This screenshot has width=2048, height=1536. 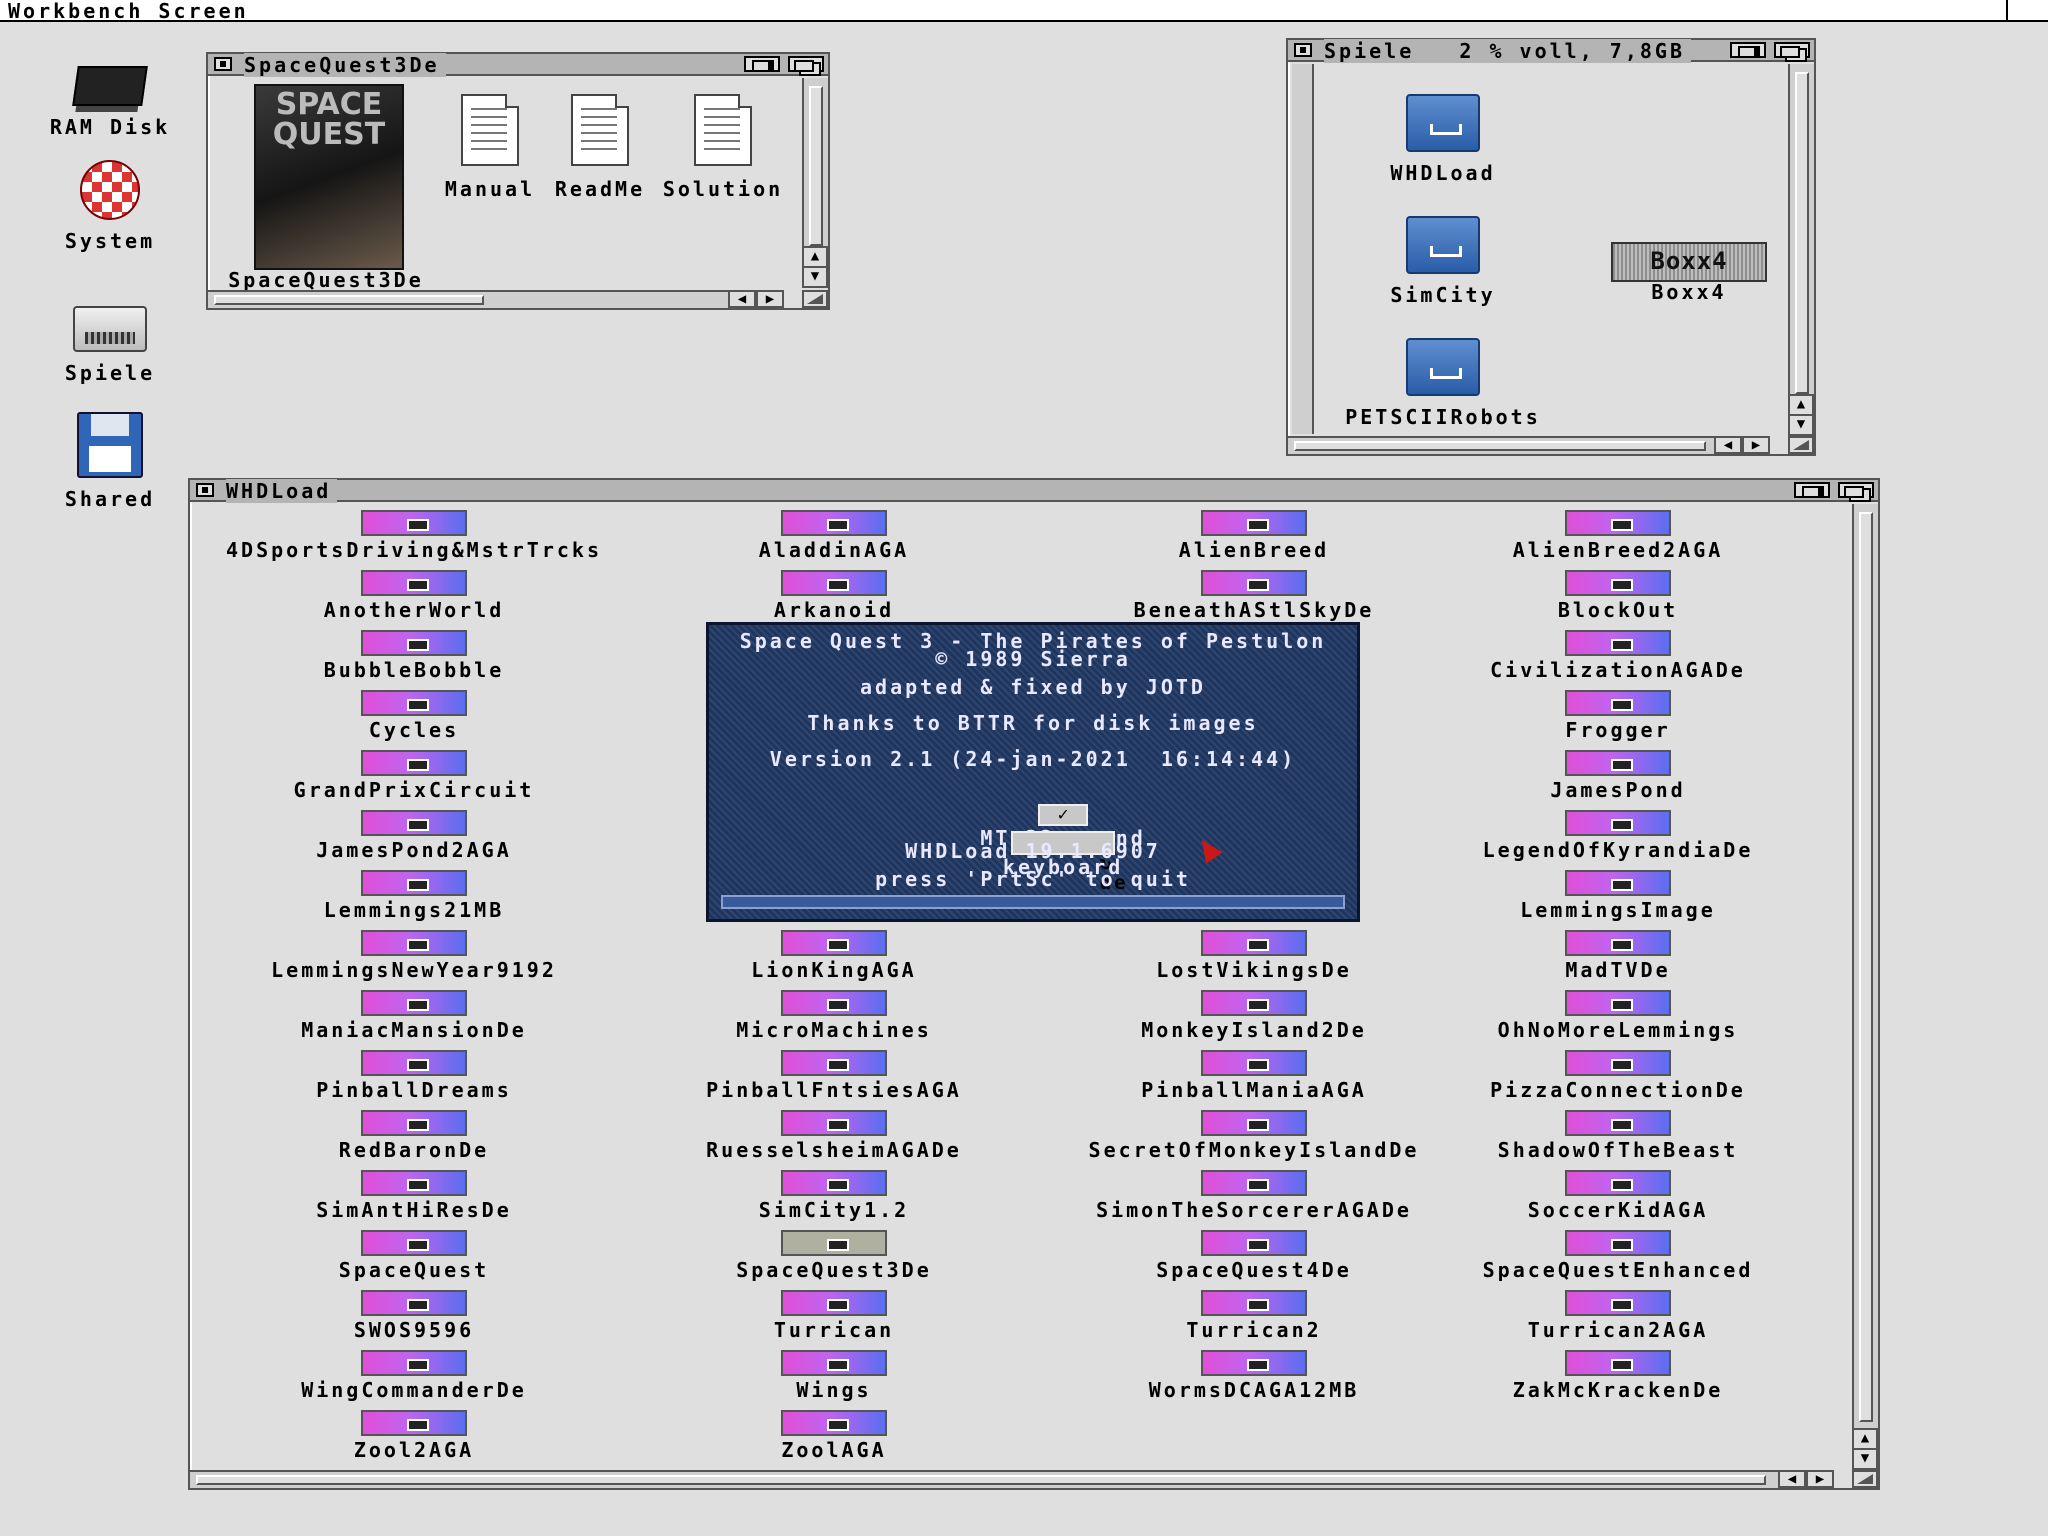 I want to click on app-item-boxx4: Boxx4 Boxx4, so click(x=1689, y=273).